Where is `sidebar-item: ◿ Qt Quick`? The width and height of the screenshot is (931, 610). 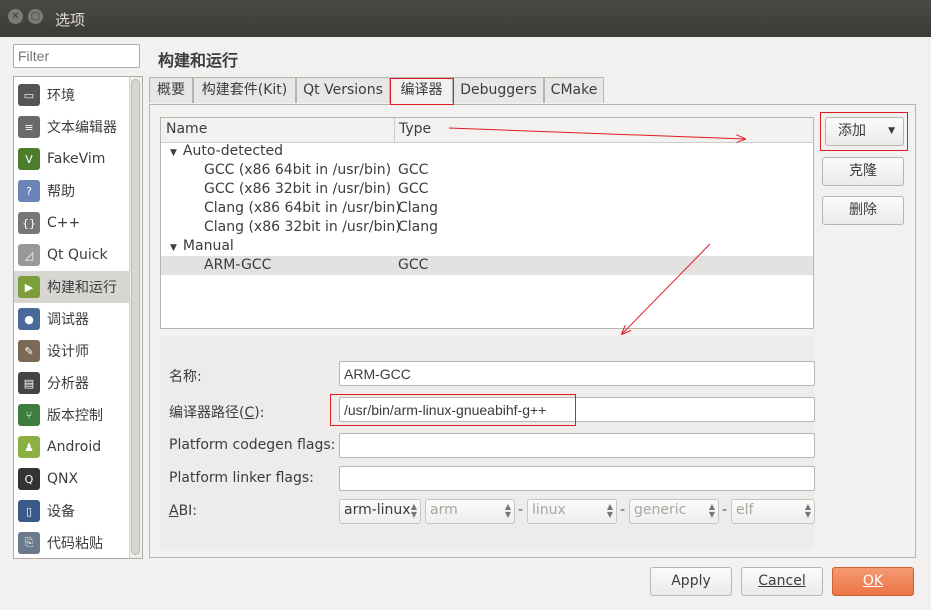
sidebar-item: ◿ Qt Quick is located at coordinates (72, 255).